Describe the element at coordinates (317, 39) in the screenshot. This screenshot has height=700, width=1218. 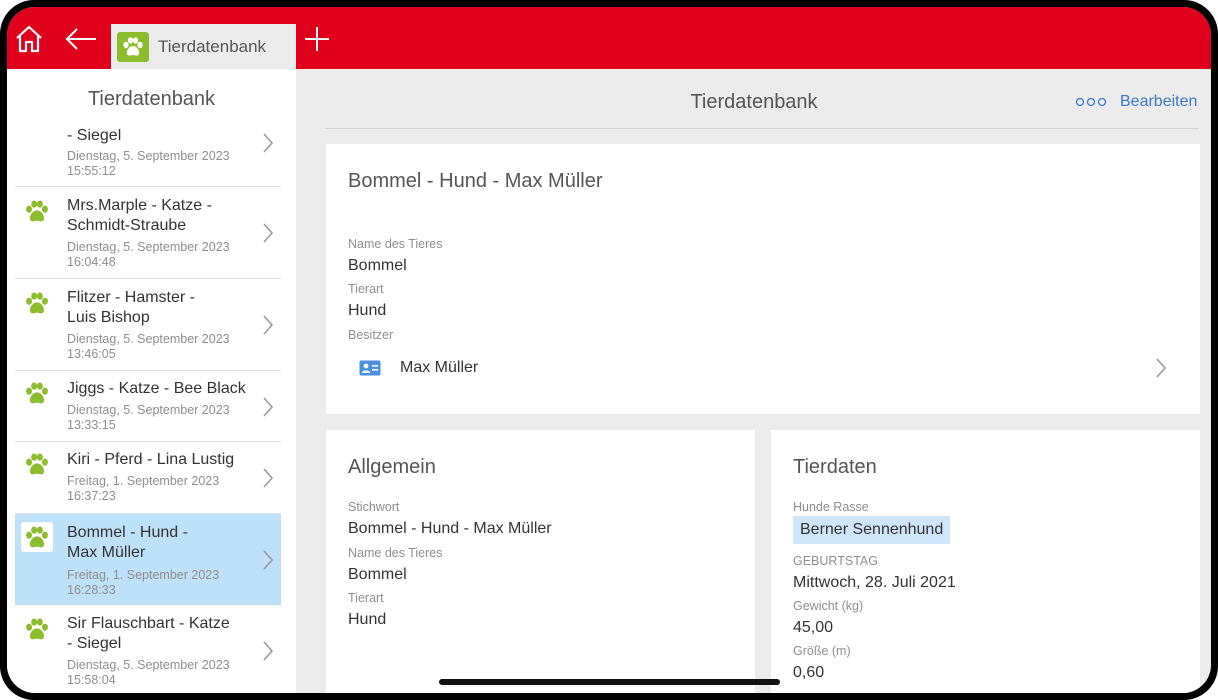
I see `plus-icon` at that location.